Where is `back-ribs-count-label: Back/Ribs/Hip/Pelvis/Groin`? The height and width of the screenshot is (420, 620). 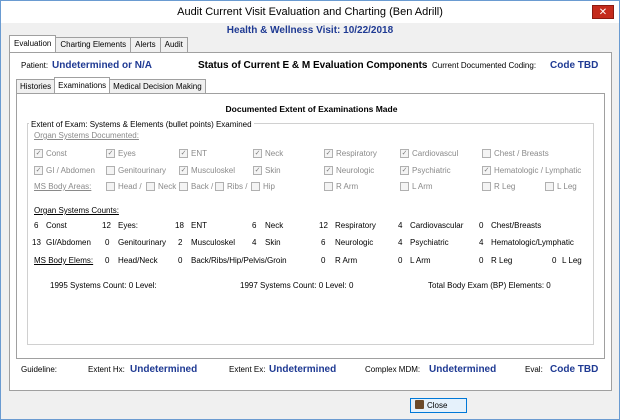
back-ribs-count-label: Back/Ribs/Hip/Pelvis/Groin is located at coordinates (239, 260).